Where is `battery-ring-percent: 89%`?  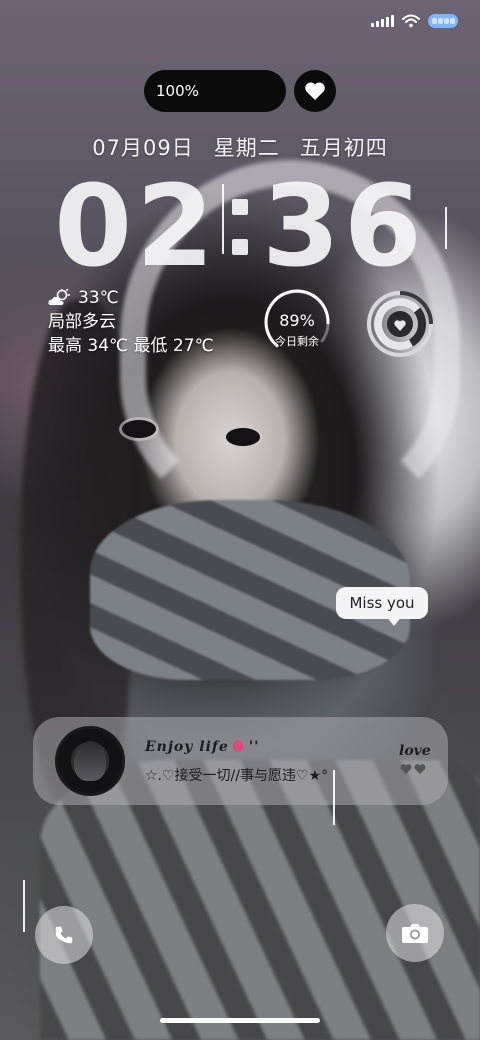 battery-ring-percent: 89% is located at coordinates (297, 320).